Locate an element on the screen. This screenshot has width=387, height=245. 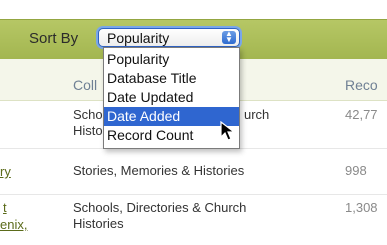
row-category-line2: Histories is located at coordinates (98, 223).